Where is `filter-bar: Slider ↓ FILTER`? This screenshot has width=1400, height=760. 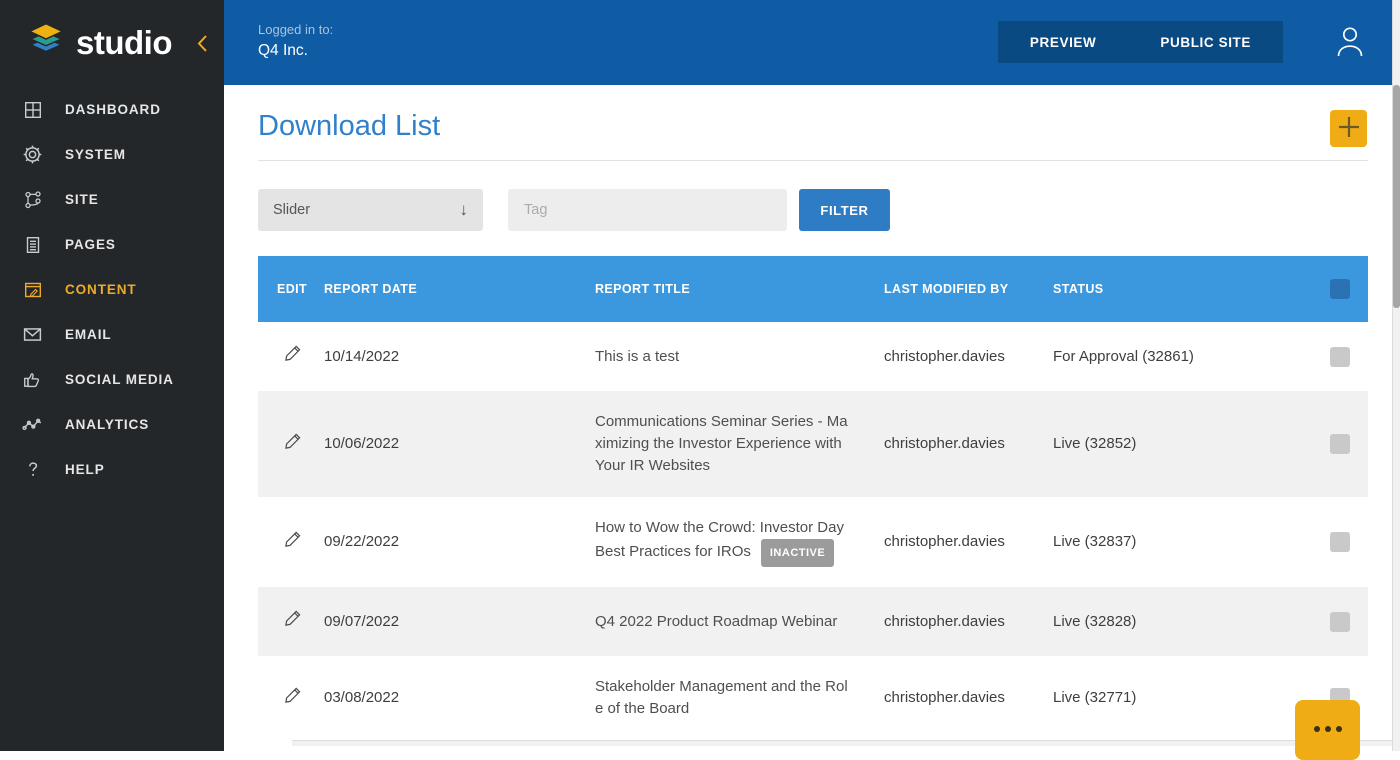 filter-bar: Slider ↓ FILTER is located at coordinates (813, 210).